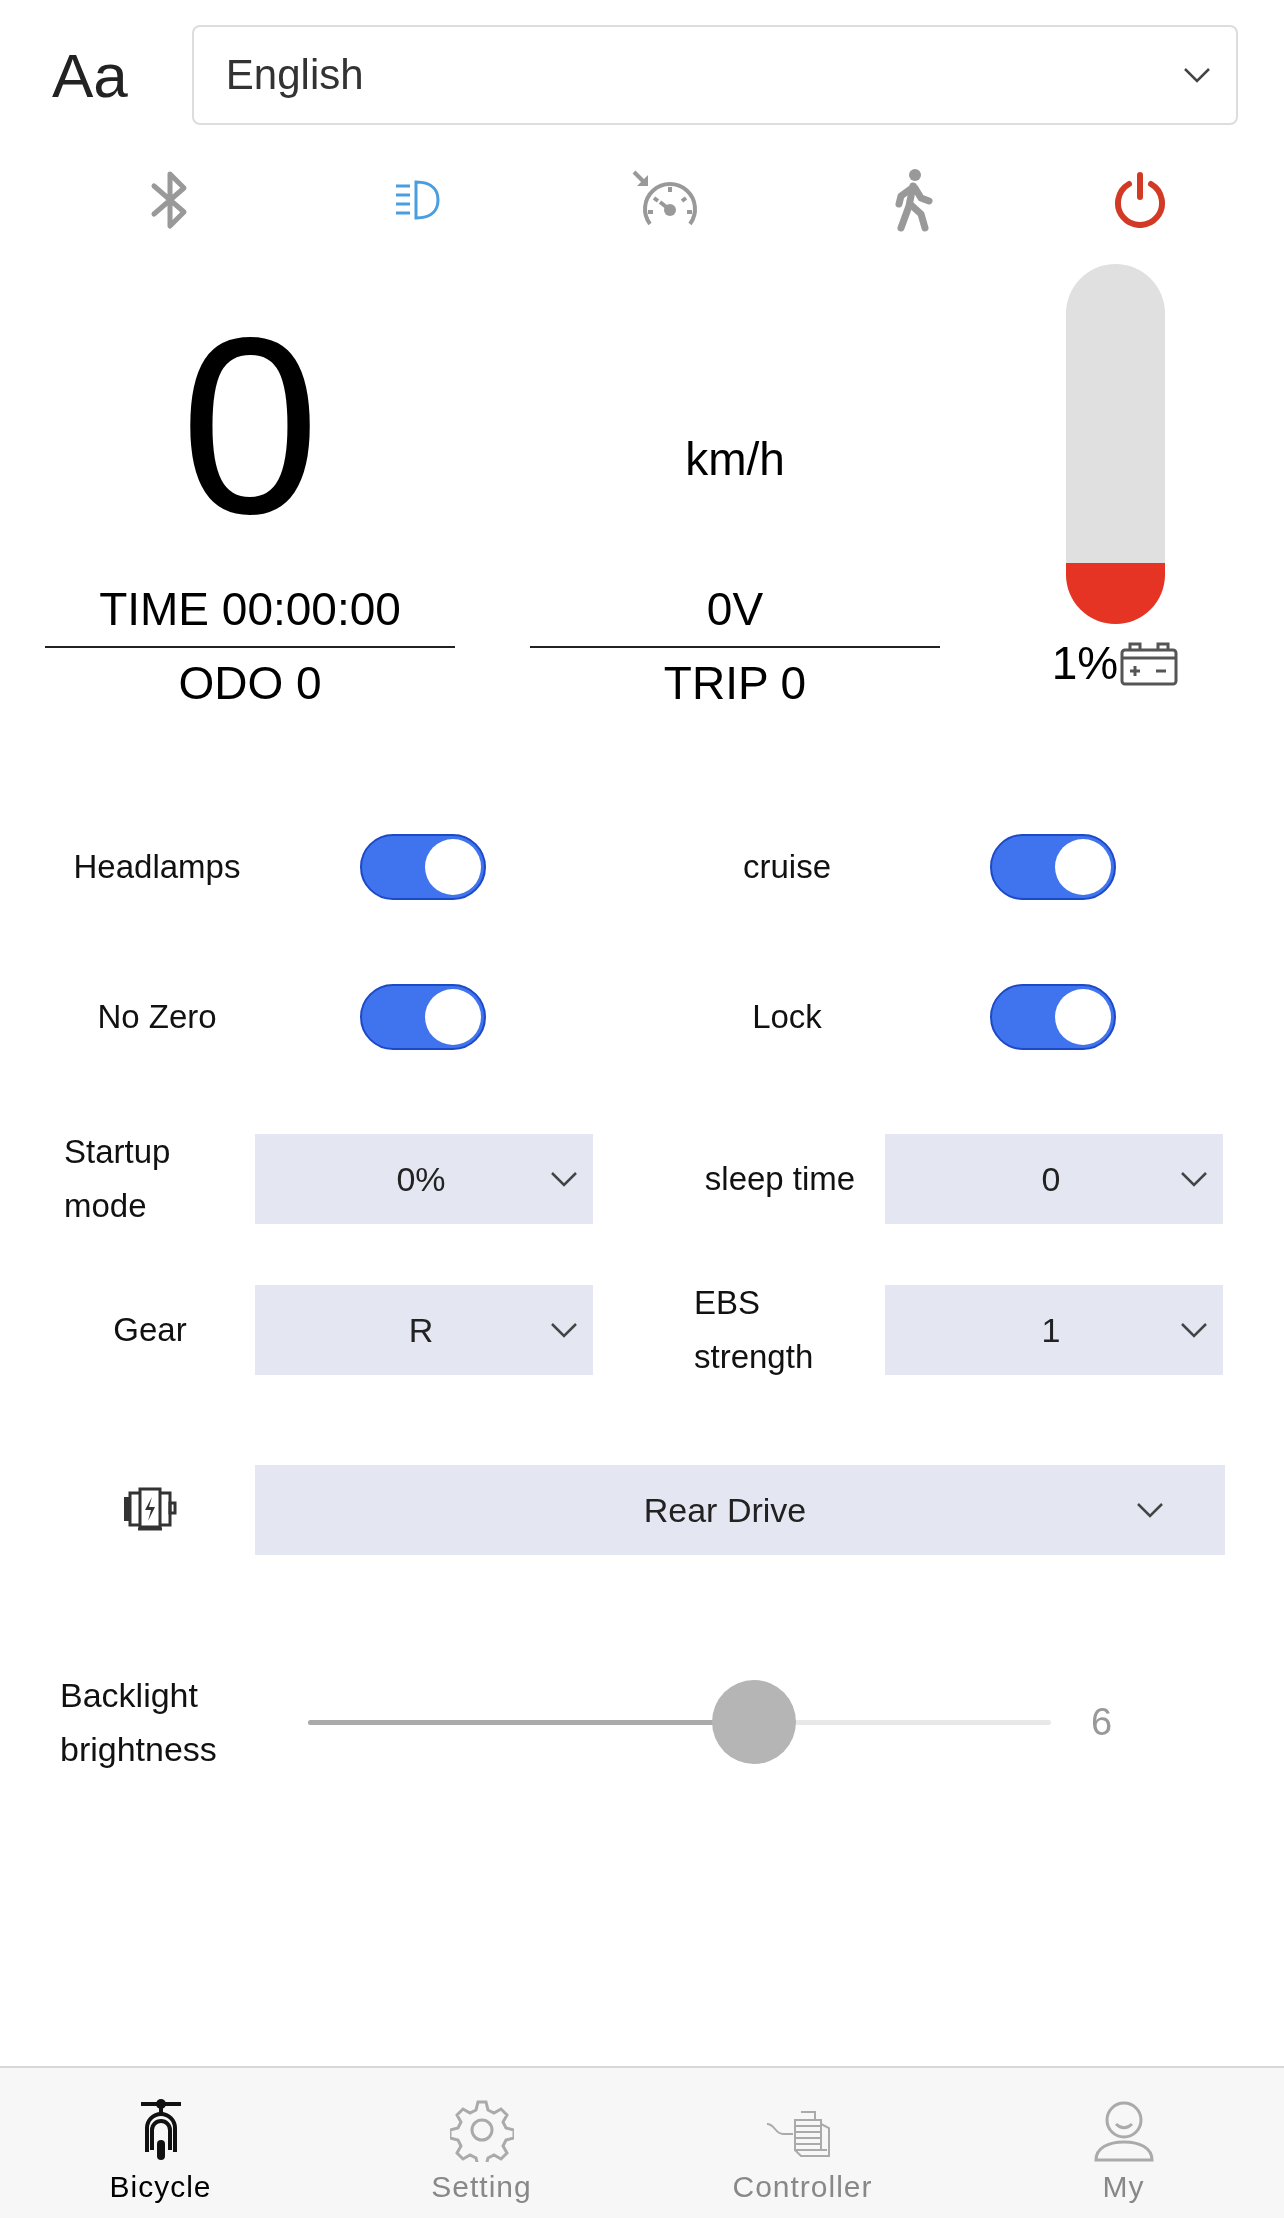  I want to click on switch-label: No Zero, so click(157, 1017).